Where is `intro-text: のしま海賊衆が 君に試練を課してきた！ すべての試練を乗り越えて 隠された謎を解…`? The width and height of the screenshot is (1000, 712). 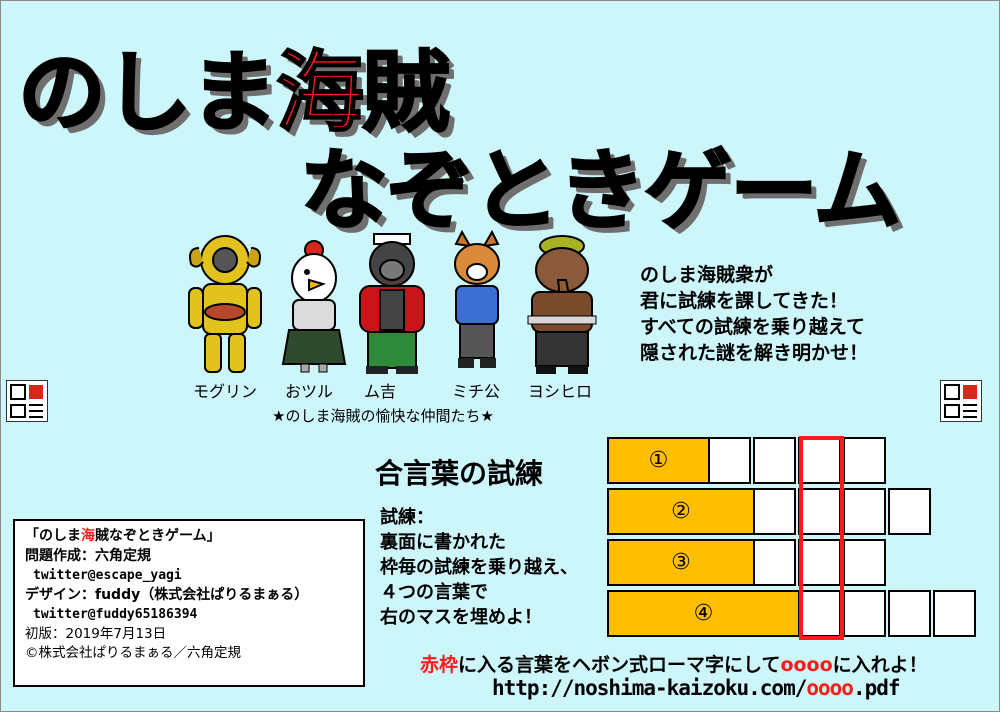 intro-text: のしま海賊衆が 君に試練を課してきた！ すべての試練を乗り越えて 隠された謎を解… is located at coordinates (754, 314).